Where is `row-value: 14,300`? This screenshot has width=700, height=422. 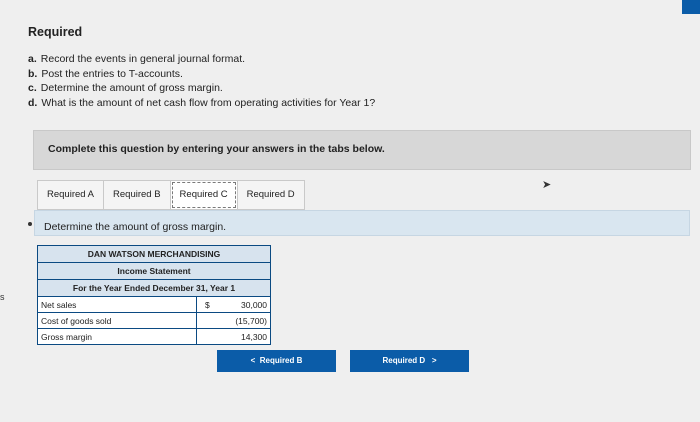
row-value: 14,300 is located at coordinates (254, 337).